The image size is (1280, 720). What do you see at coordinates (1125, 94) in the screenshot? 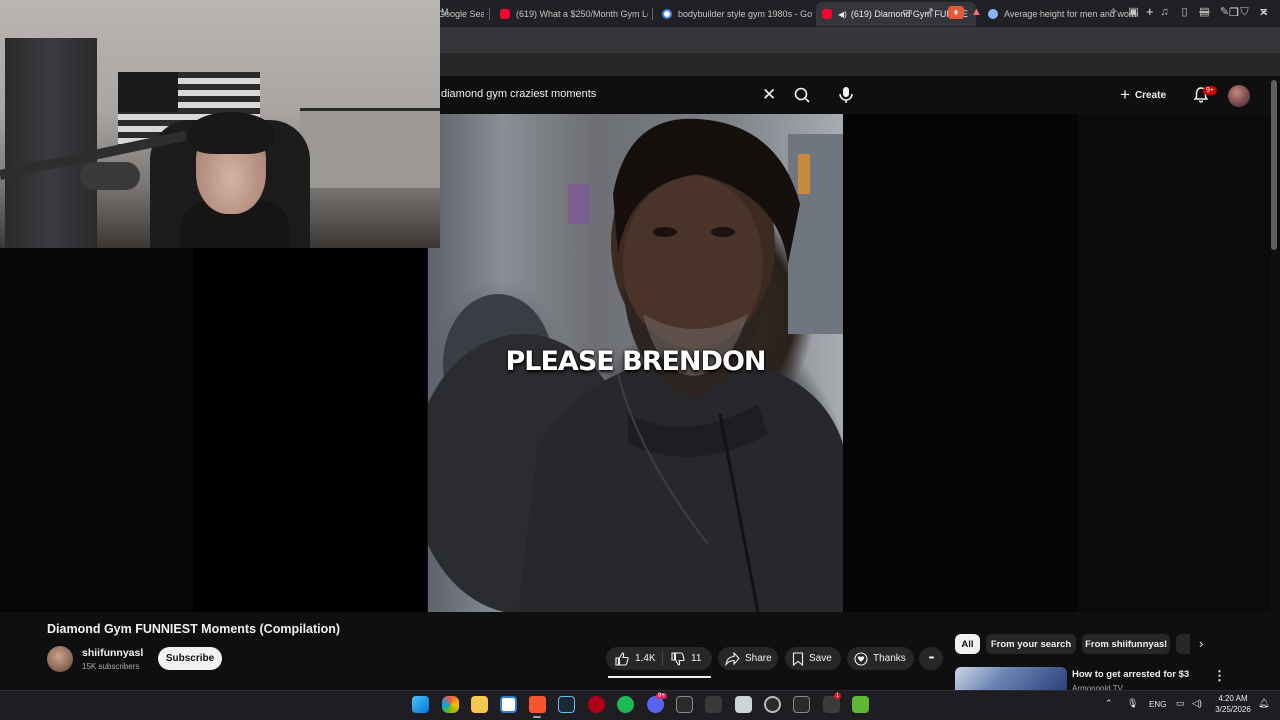
I see `plus-icon: +` at bounding box center [1125, 94].